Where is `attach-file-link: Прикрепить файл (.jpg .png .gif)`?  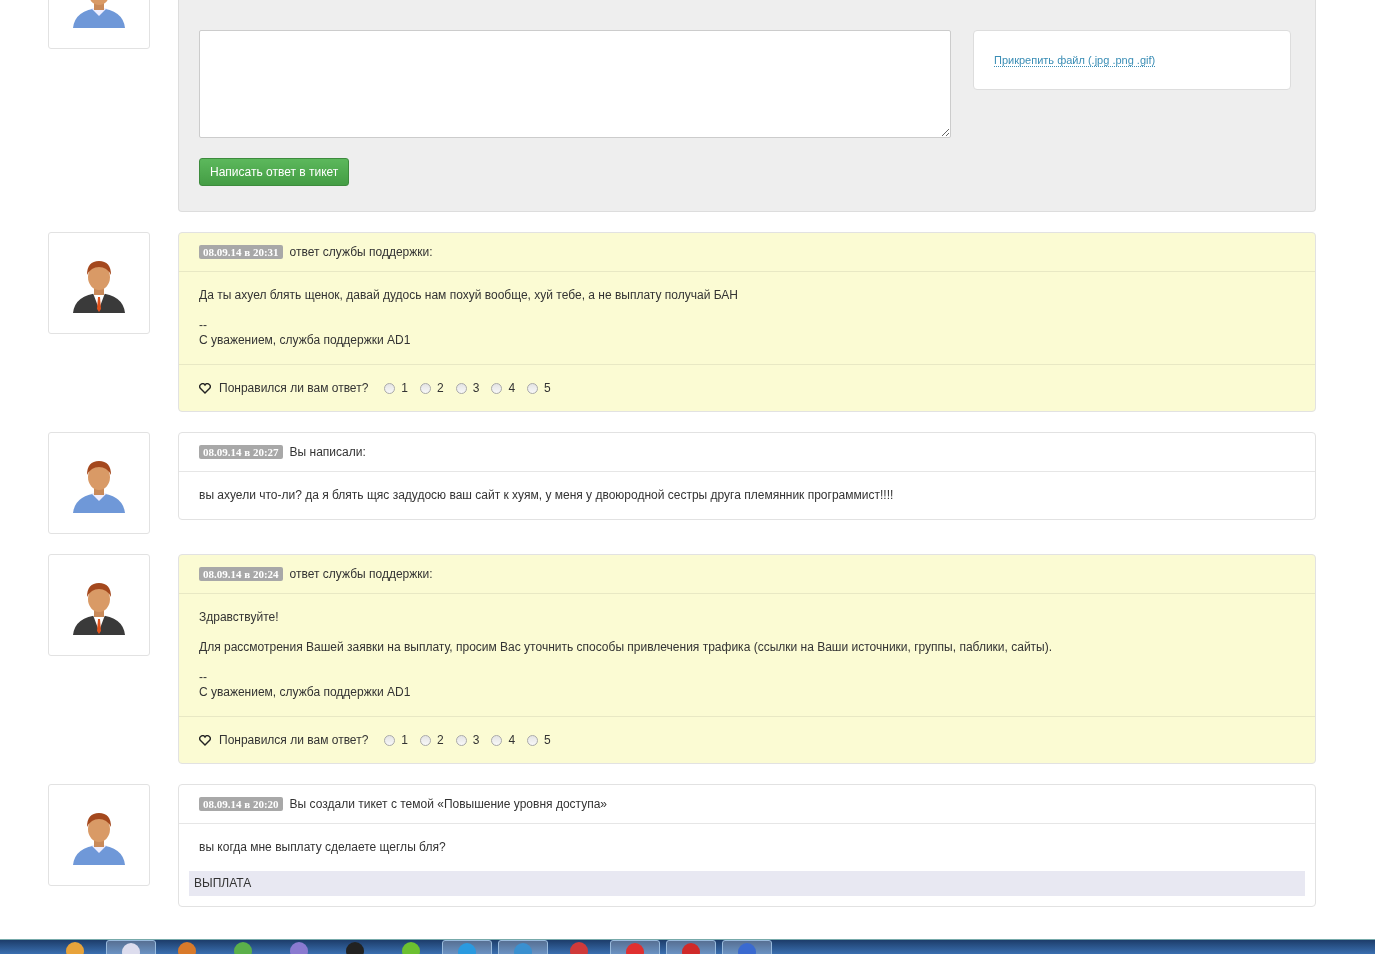 attach-file-link: Прикрепить файл (.jpg .png .gif) is located at coordinates (1075, 60).